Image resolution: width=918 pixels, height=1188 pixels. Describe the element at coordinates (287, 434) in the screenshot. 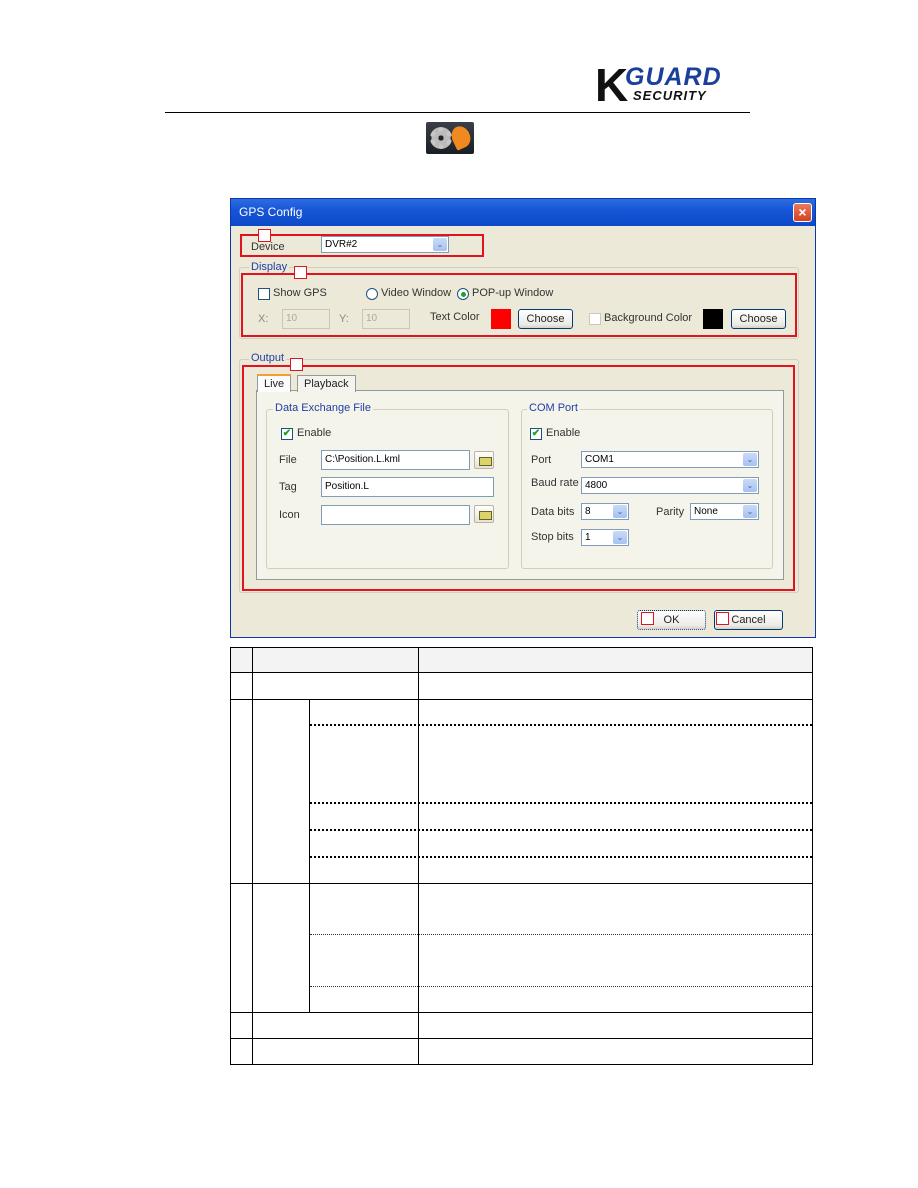

I see `data-exchange-enable-checkbox: ✔` at that location.